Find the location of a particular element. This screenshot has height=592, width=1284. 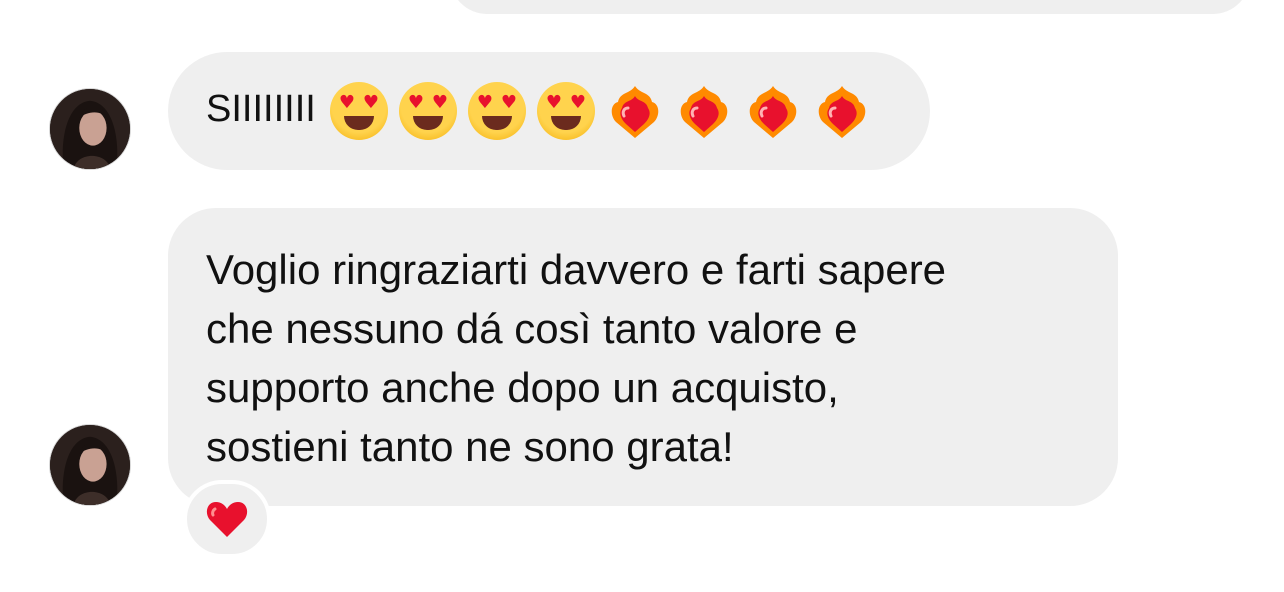

red-heart-icon is located at coordinates (227, 519).